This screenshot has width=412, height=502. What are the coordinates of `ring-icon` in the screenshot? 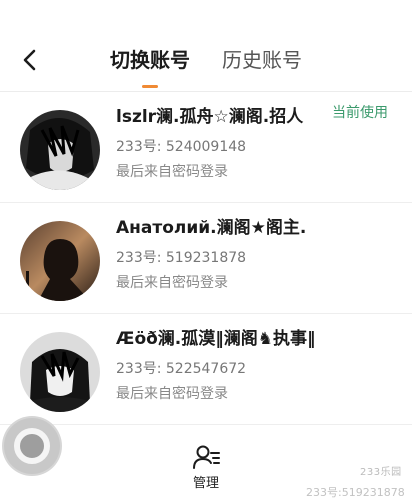 It's located at (32, 446).